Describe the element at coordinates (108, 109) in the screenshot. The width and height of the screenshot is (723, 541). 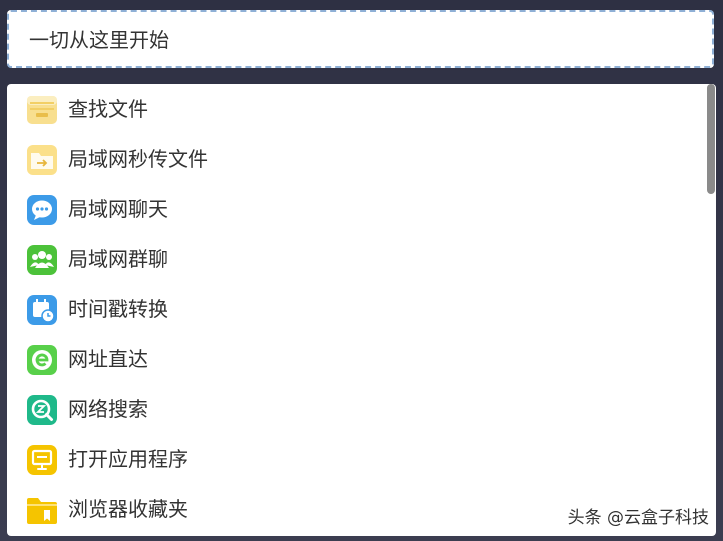
I see `list-item-label: 查找文件` at that location.